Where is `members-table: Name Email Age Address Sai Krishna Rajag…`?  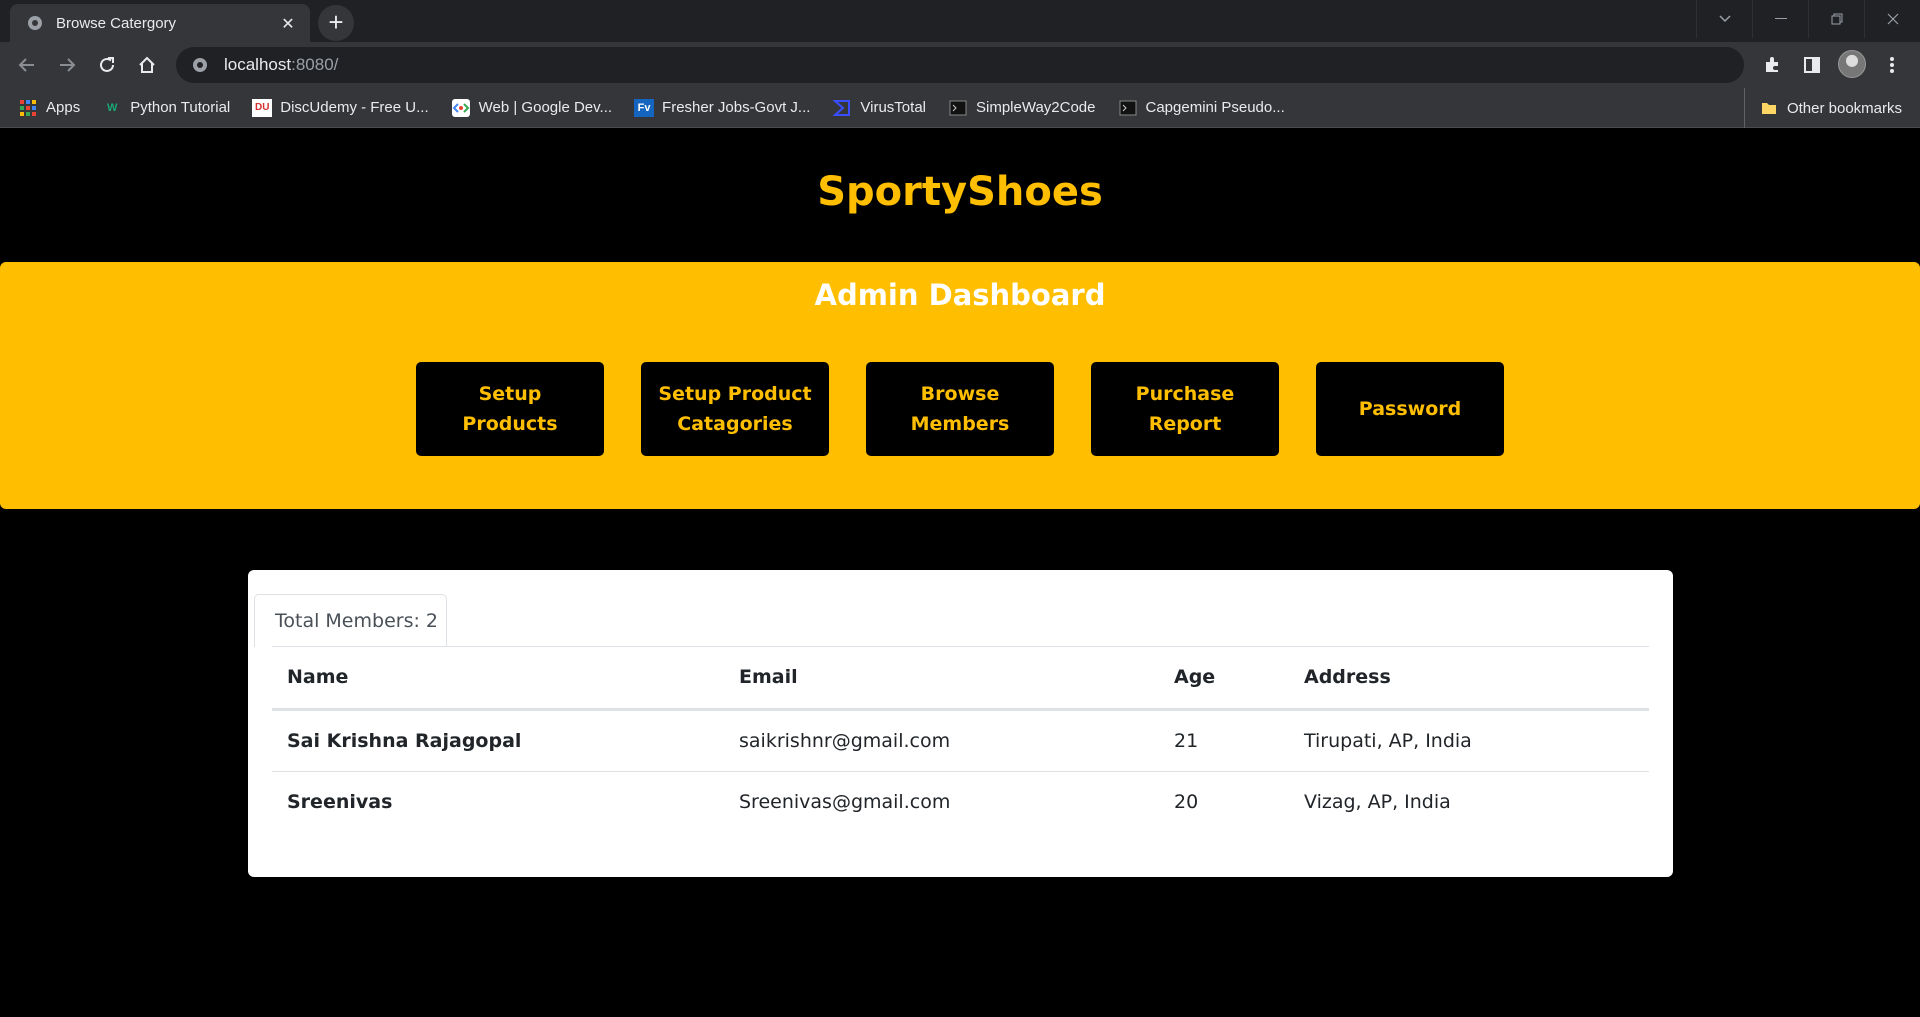 members-table: Name Email Age Address Sai Krishna Rajag… is located at coordinates (960, 740).